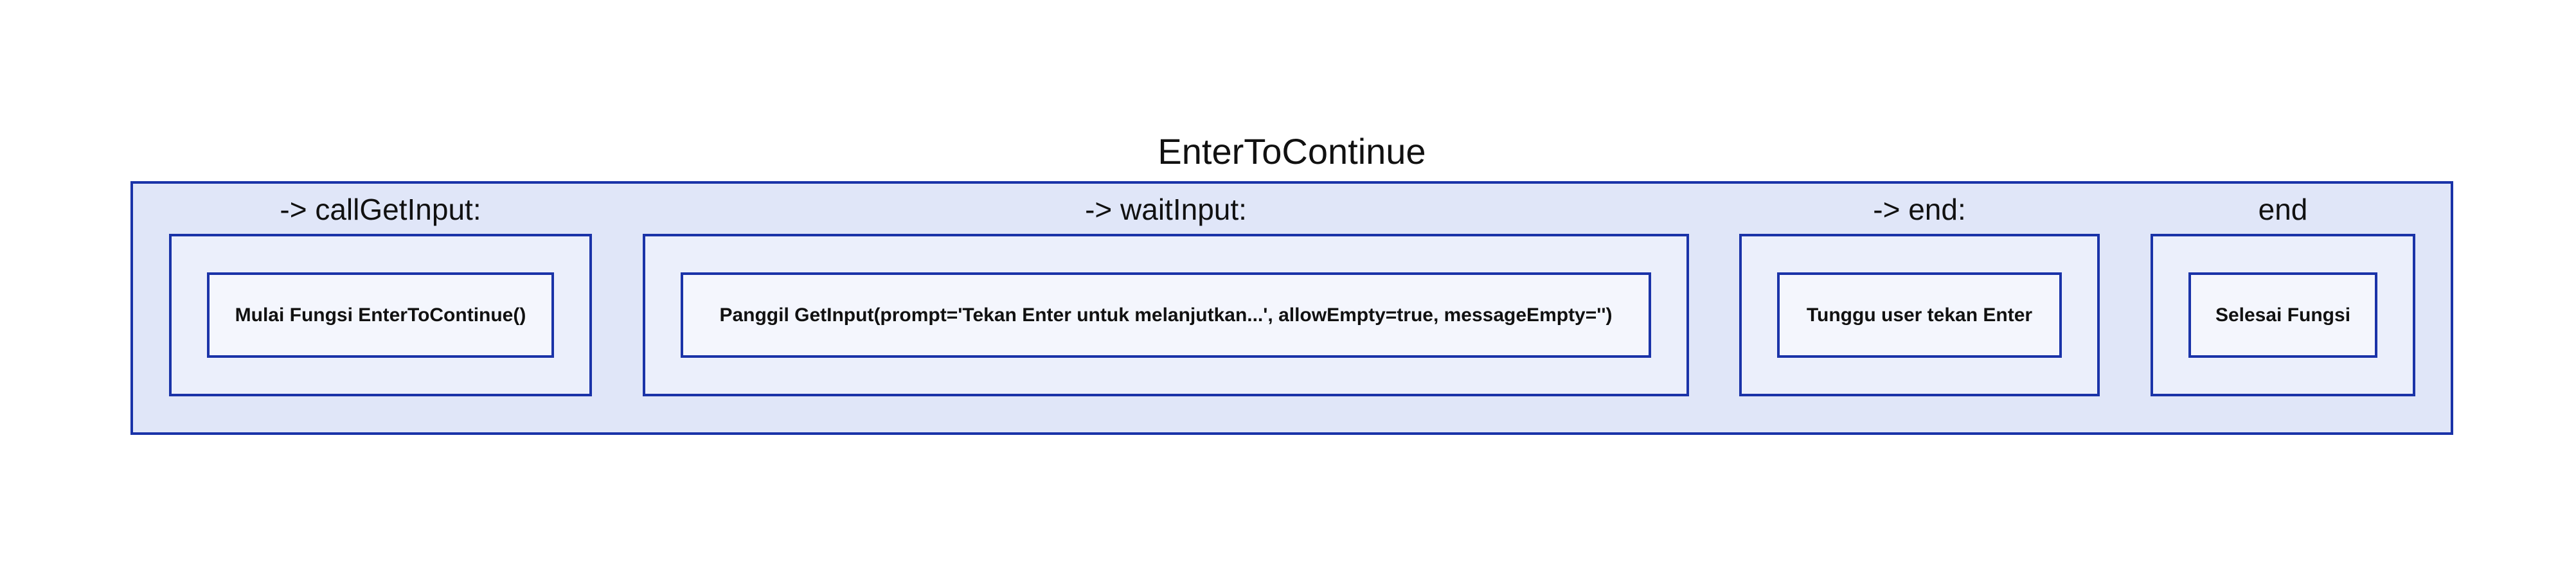 The image size is (2576, 564). What do you see at coordinates (1292, 152) in the screenshot?
I see `diagram-title: EnterToContinue` at bounding box center [1292, 152].